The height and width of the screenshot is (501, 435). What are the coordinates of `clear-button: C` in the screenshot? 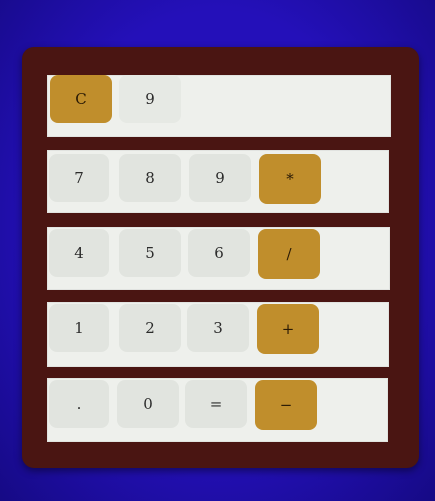 It's located at (81, 99).